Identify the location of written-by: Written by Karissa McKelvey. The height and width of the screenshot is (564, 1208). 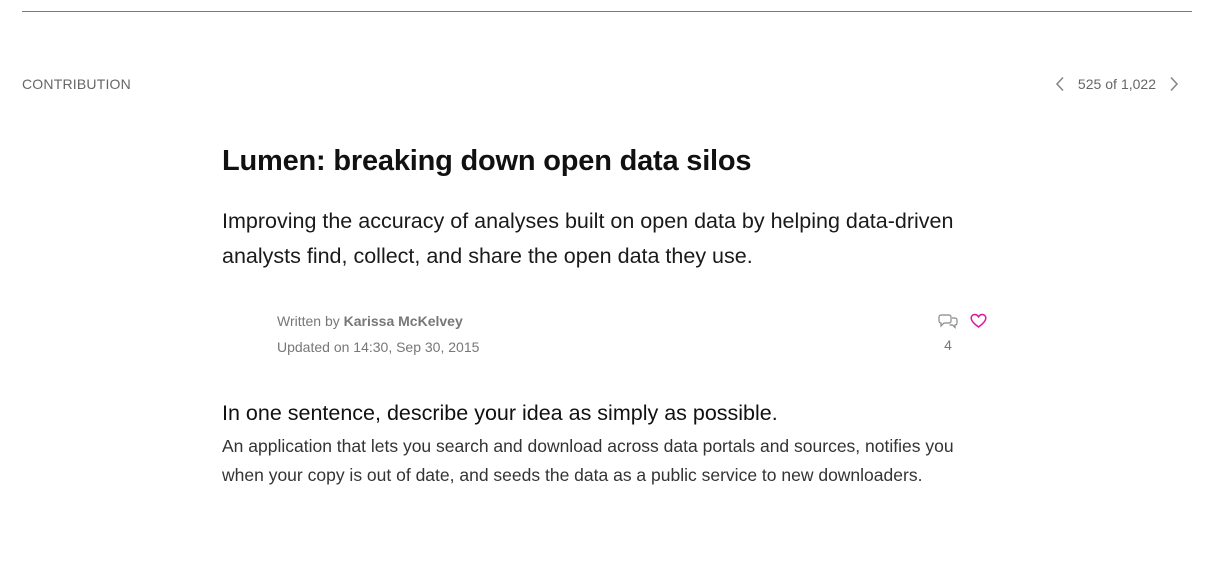
(378, 321).